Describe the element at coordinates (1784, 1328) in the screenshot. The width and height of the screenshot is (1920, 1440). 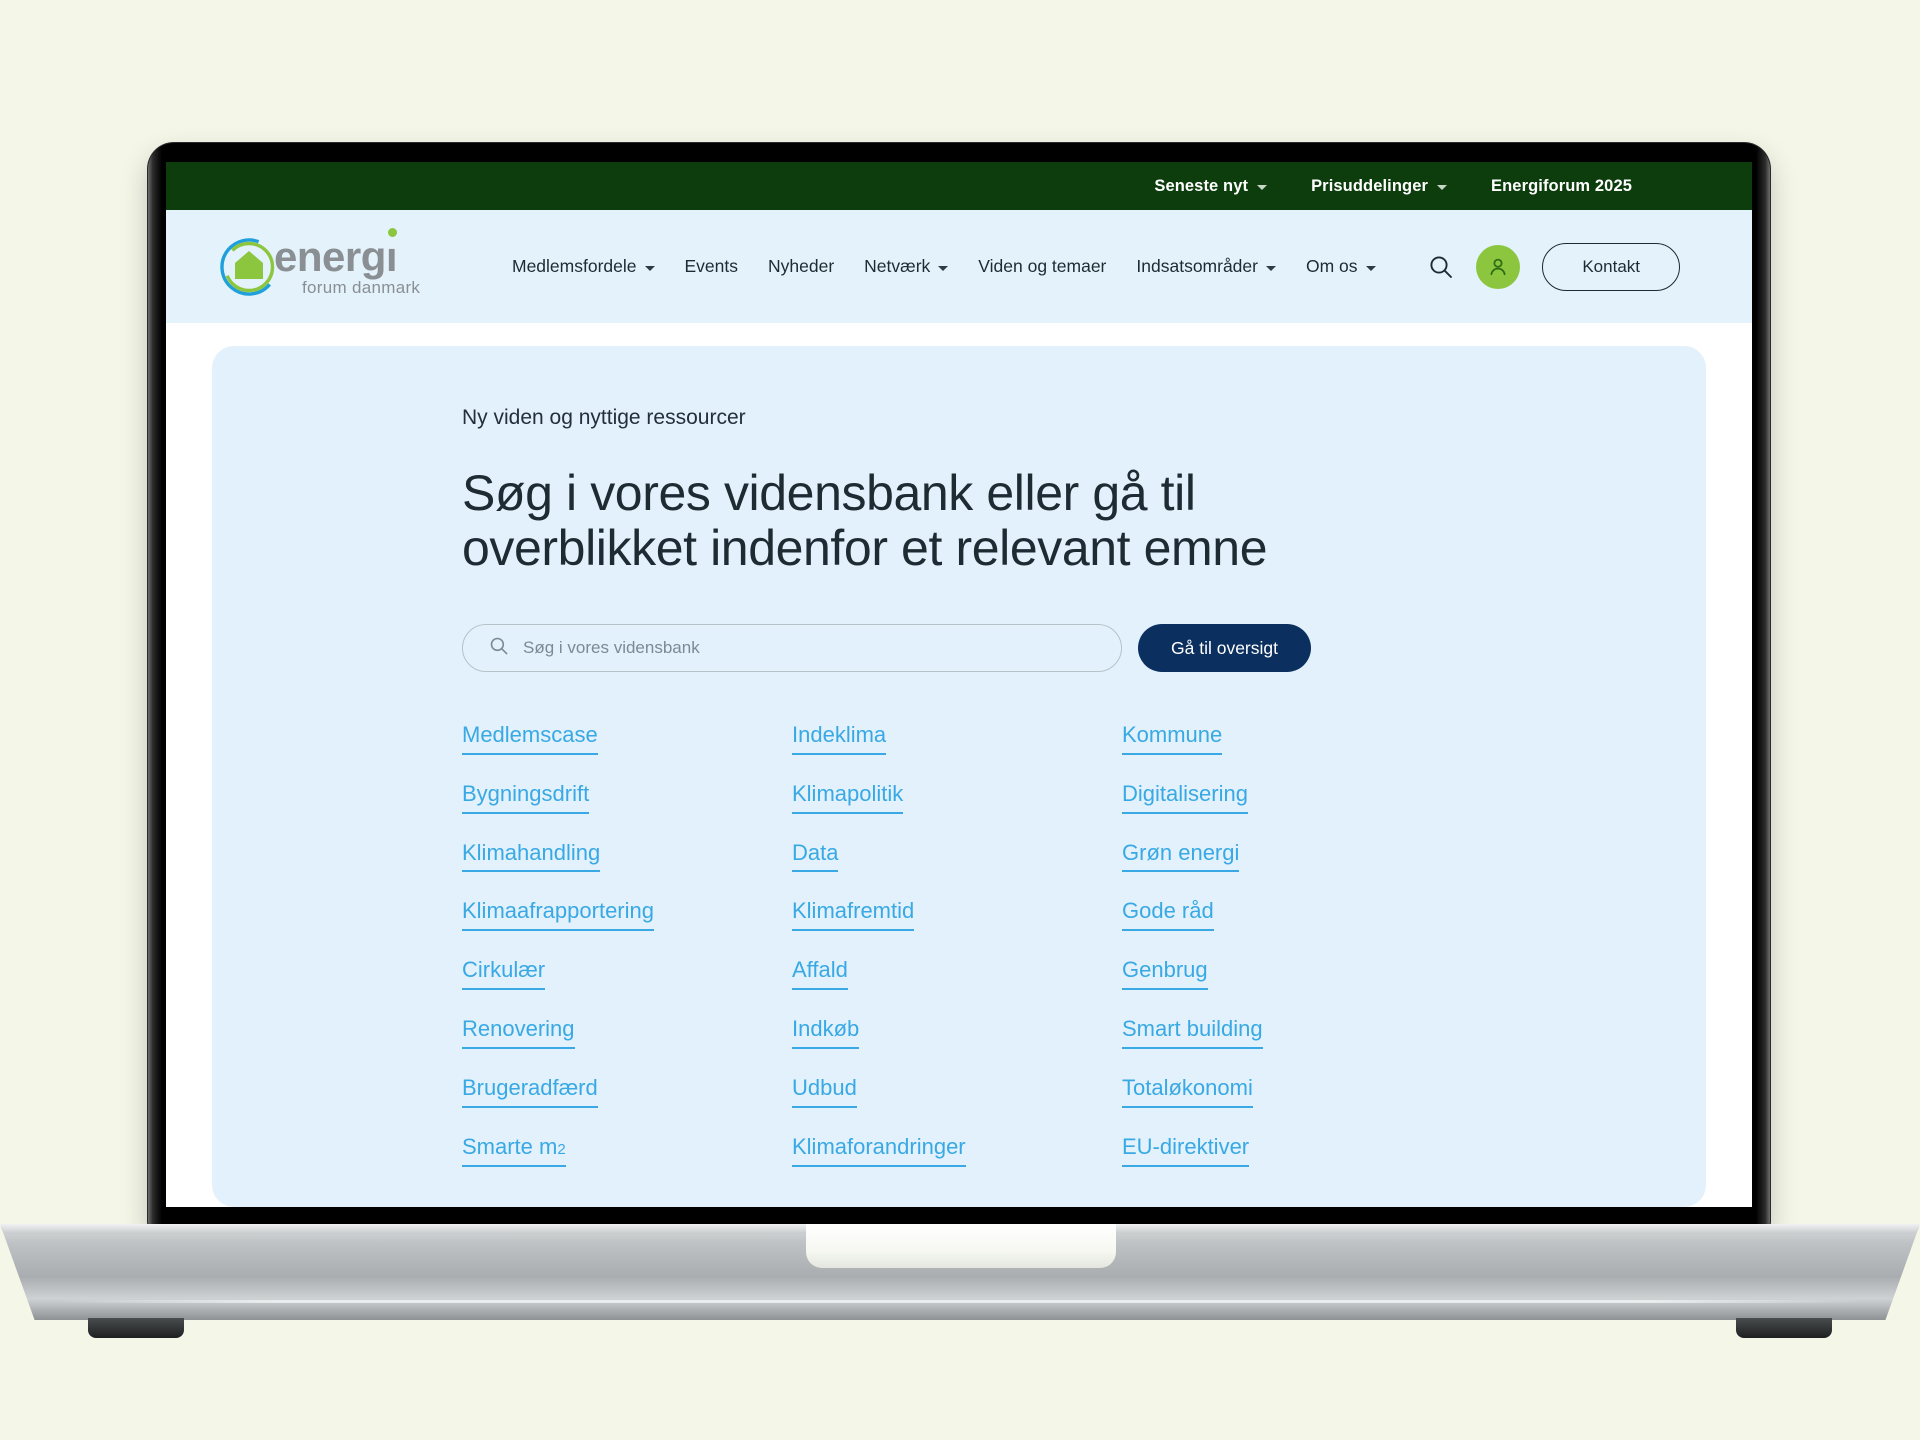
I see `laptop-foot-right` at that location.